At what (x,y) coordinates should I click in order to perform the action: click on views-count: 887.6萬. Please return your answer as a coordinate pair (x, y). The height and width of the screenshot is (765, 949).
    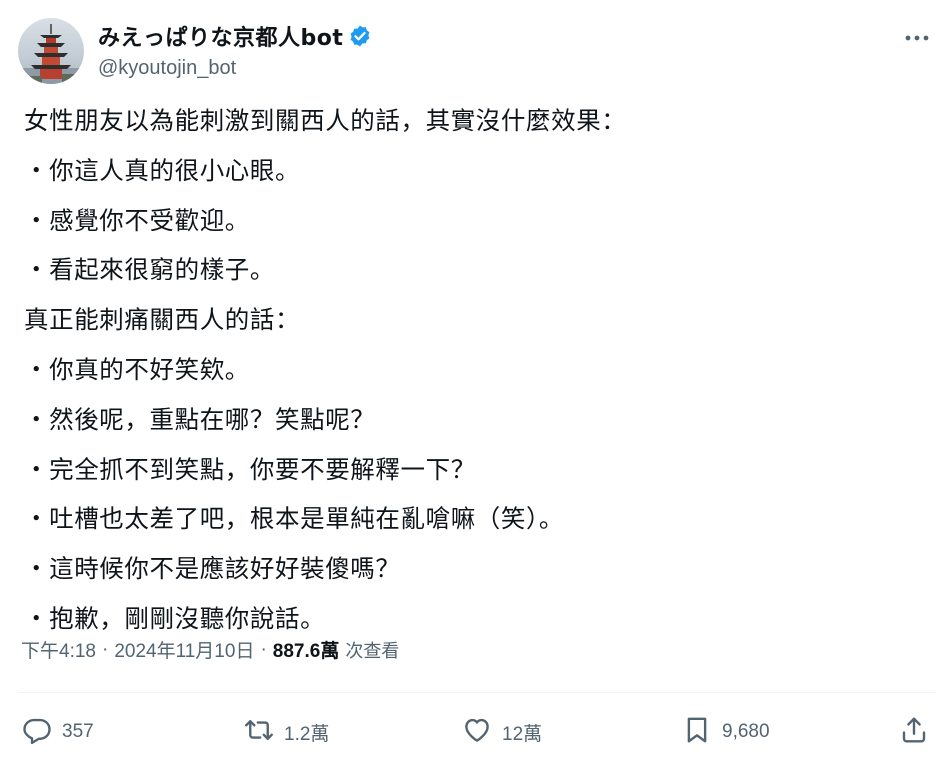
    Looking at the image, I should click on (306, 651).